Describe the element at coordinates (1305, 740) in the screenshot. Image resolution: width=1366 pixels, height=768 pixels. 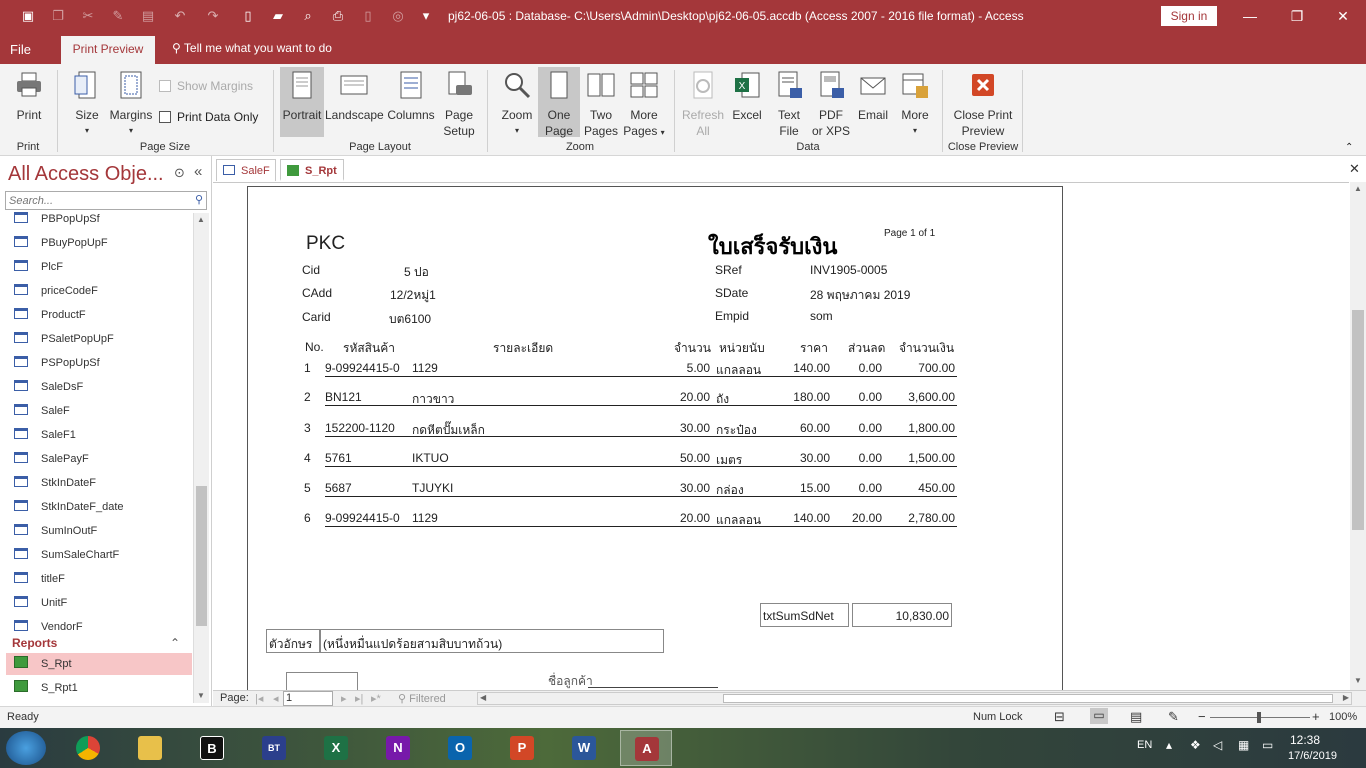
I see `clock-time: 12:38` at that location.